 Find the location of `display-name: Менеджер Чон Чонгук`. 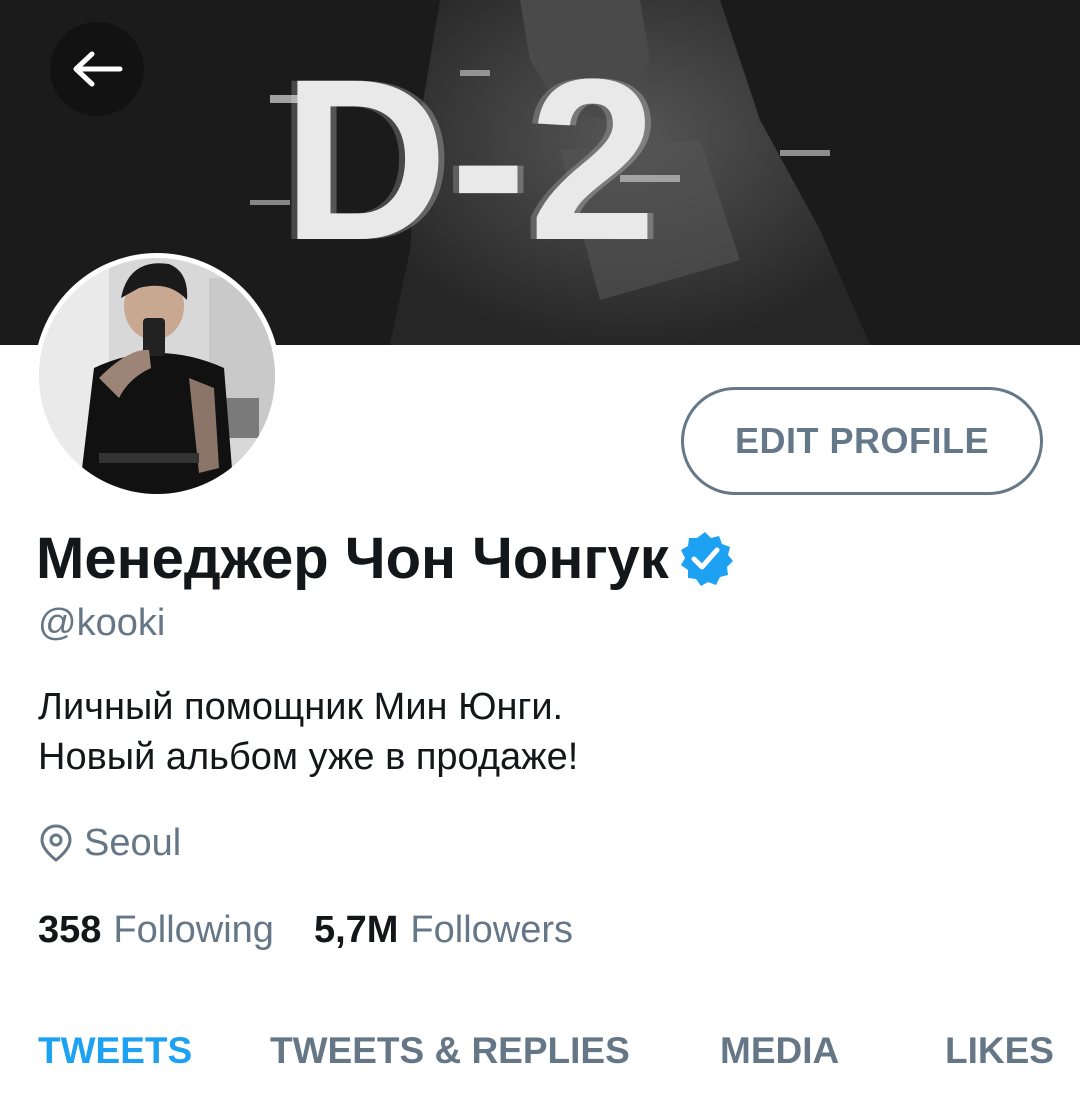

display-name: Менеджер Чон Чонгук is located at coordinates (352, 558).